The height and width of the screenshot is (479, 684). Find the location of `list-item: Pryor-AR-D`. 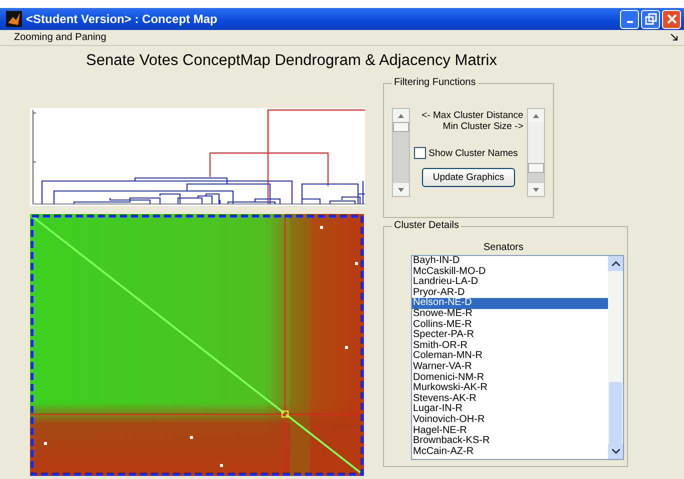

list-item: Pryor-AR-D is located at coordinates (510, 293).